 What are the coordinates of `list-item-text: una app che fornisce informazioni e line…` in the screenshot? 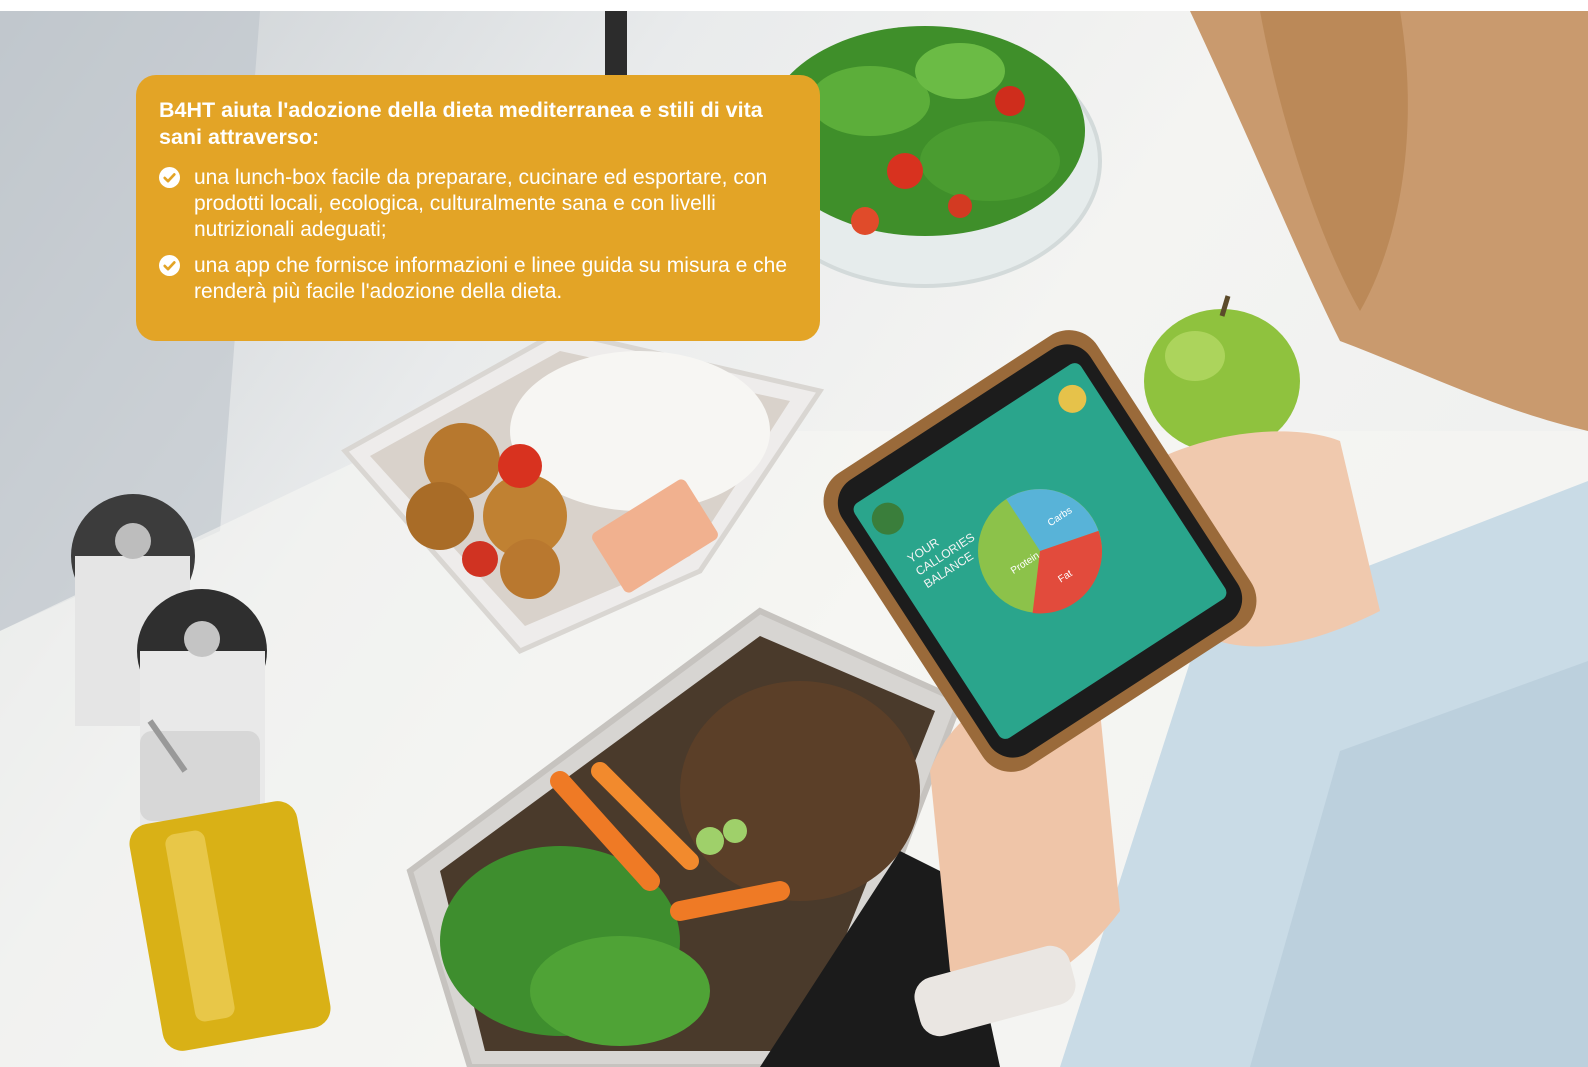 It's located at (491, 278).